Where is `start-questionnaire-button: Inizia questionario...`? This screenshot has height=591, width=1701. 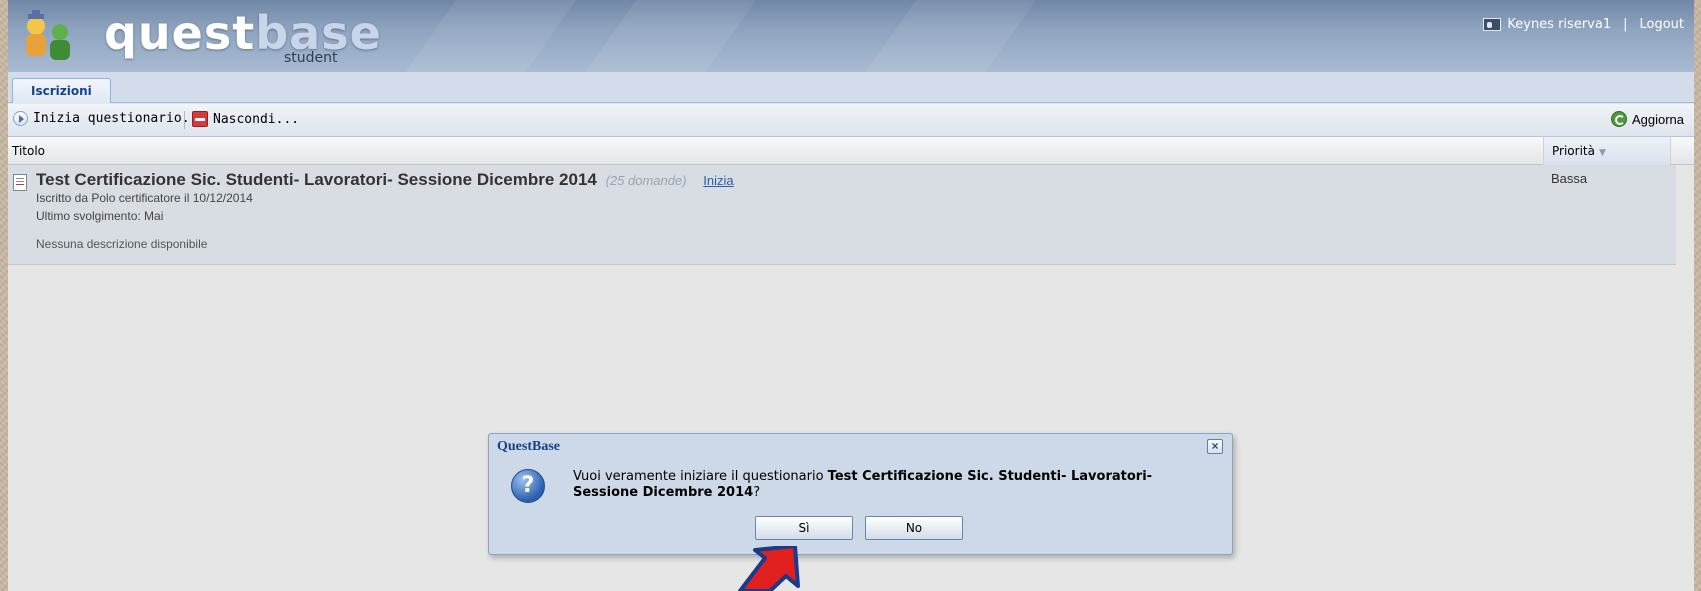
start-questionnaire-button: Inizia questionario... is located at coordinates (109, 118).